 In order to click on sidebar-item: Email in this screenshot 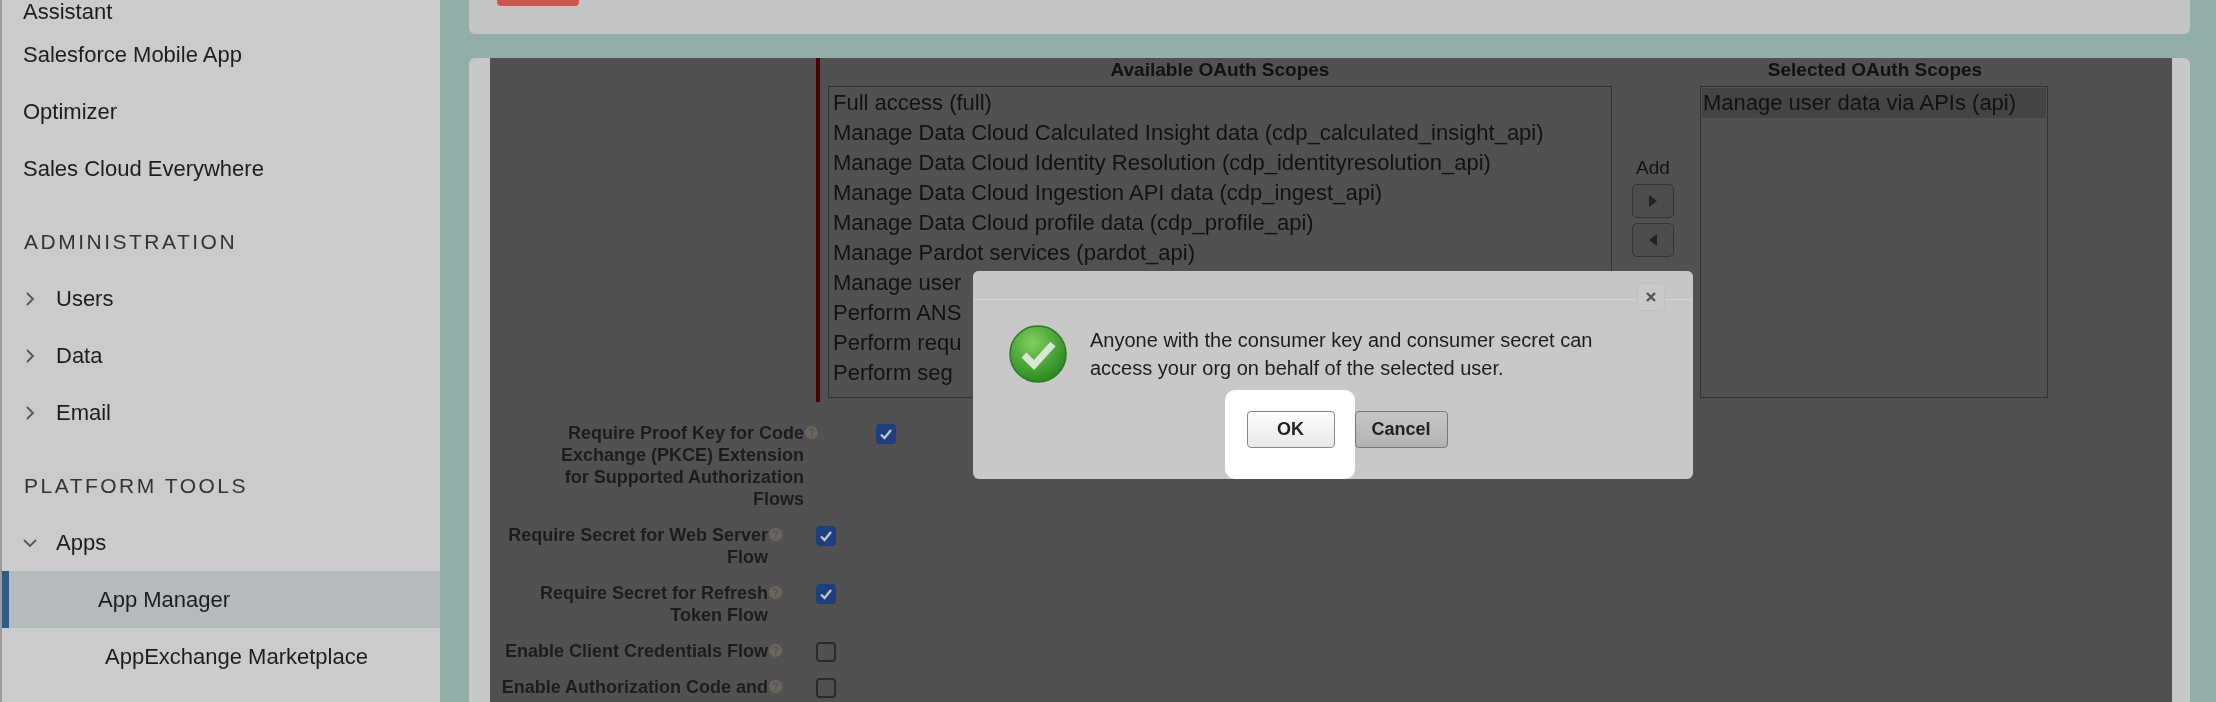, I will do `click(83, 412)`.